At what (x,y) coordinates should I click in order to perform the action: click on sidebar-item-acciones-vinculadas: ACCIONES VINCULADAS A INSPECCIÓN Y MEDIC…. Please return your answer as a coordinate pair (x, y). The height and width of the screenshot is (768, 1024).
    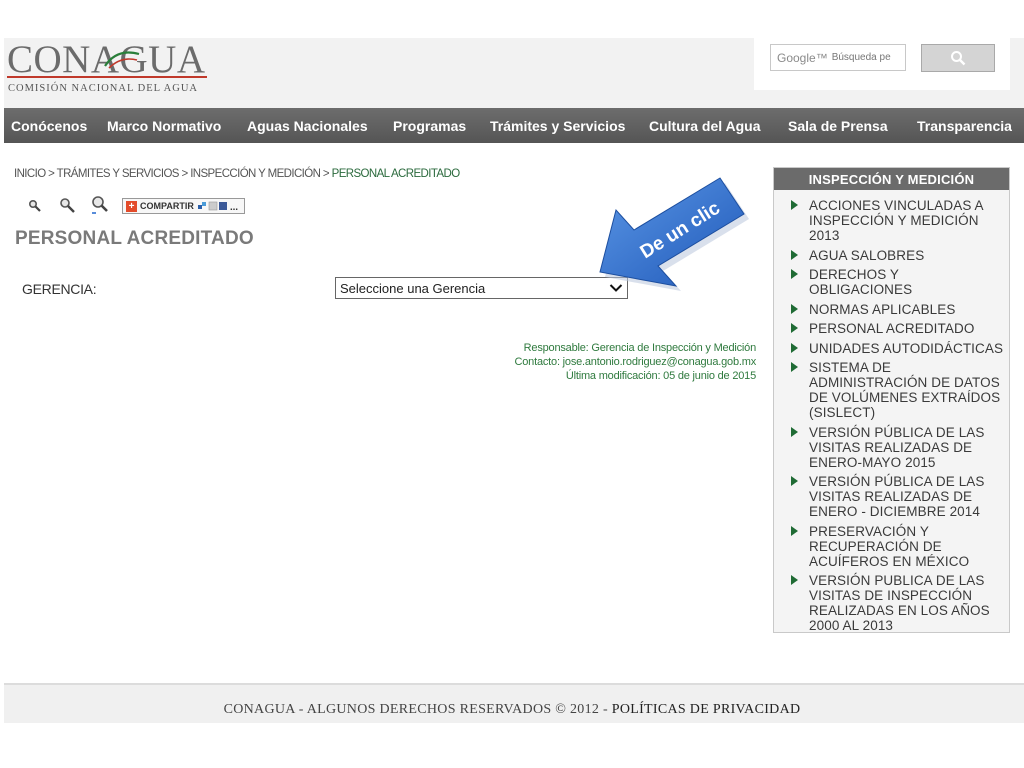
    Looking at the image, I should click on (891, 220).